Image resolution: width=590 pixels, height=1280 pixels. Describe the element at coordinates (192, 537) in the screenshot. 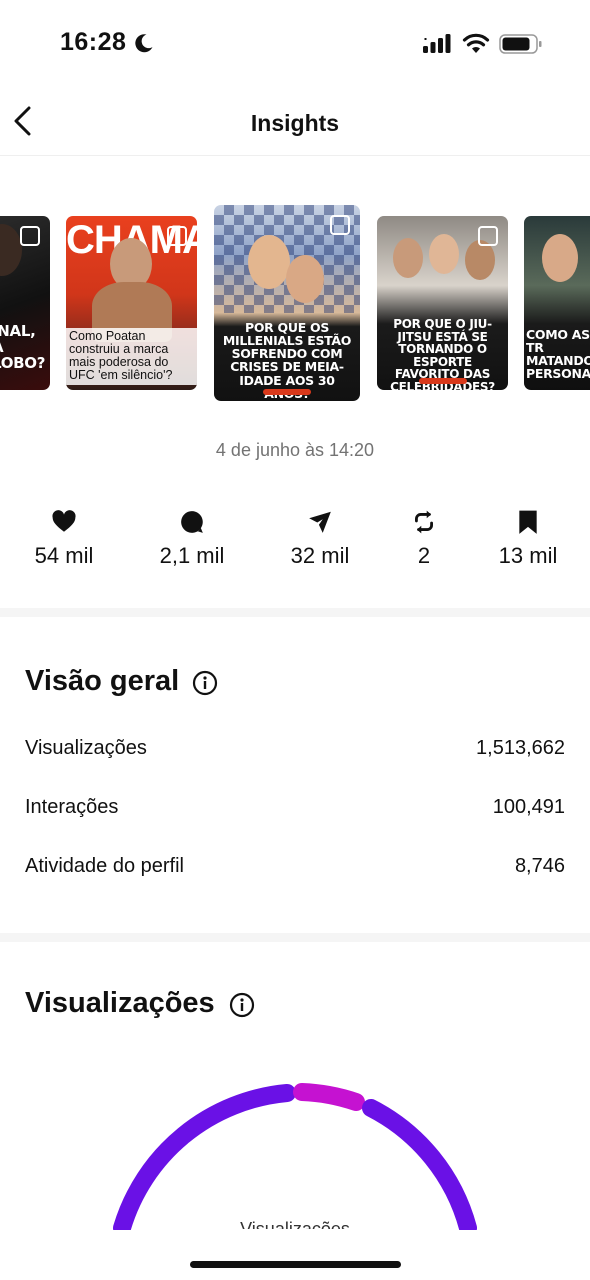

I see `stat-comments: 2,1 mil` at that location.